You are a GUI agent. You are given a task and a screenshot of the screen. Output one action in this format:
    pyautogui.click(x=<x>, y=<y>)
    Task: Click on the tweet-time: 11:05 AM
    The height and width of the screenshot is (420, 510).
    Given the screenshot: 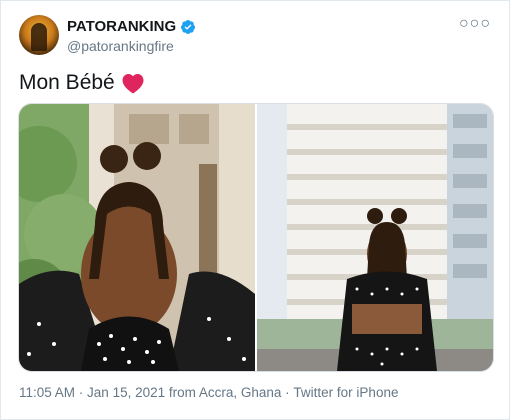 What is the action you would take?
    pyautogui.click(x=47, y=392)
    